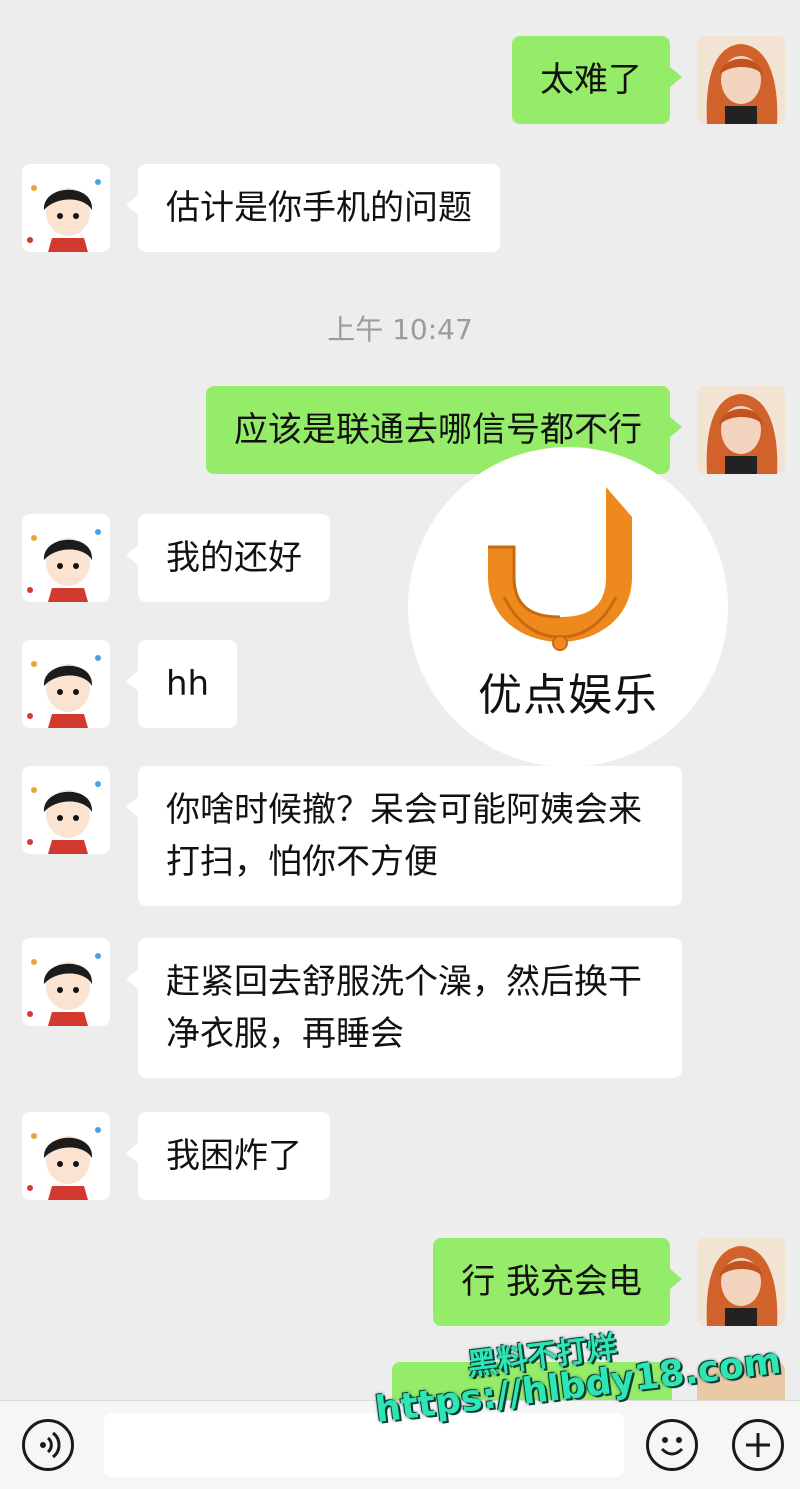 Image resolution: width=800 pixels, height=1489 pixels. Describe the element at coordinates (48, 1445) in the screenshot. I see `voice-icon` at that location.